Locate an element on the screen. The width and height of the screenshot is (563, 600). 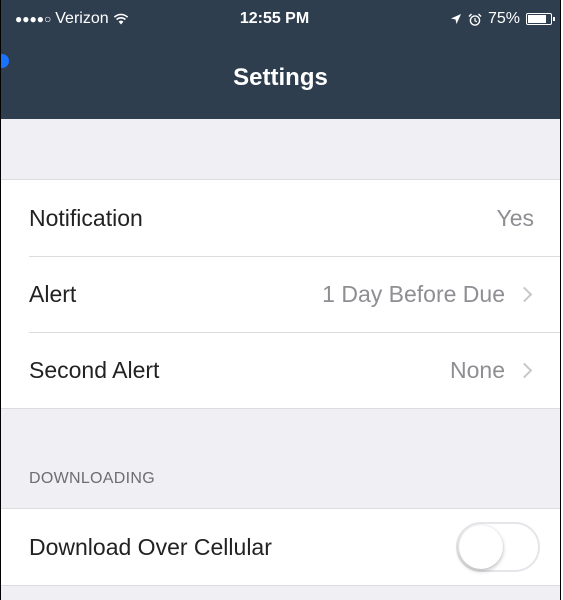
downloading-group: Download Over Cellular is located at coordinates (280, 547).